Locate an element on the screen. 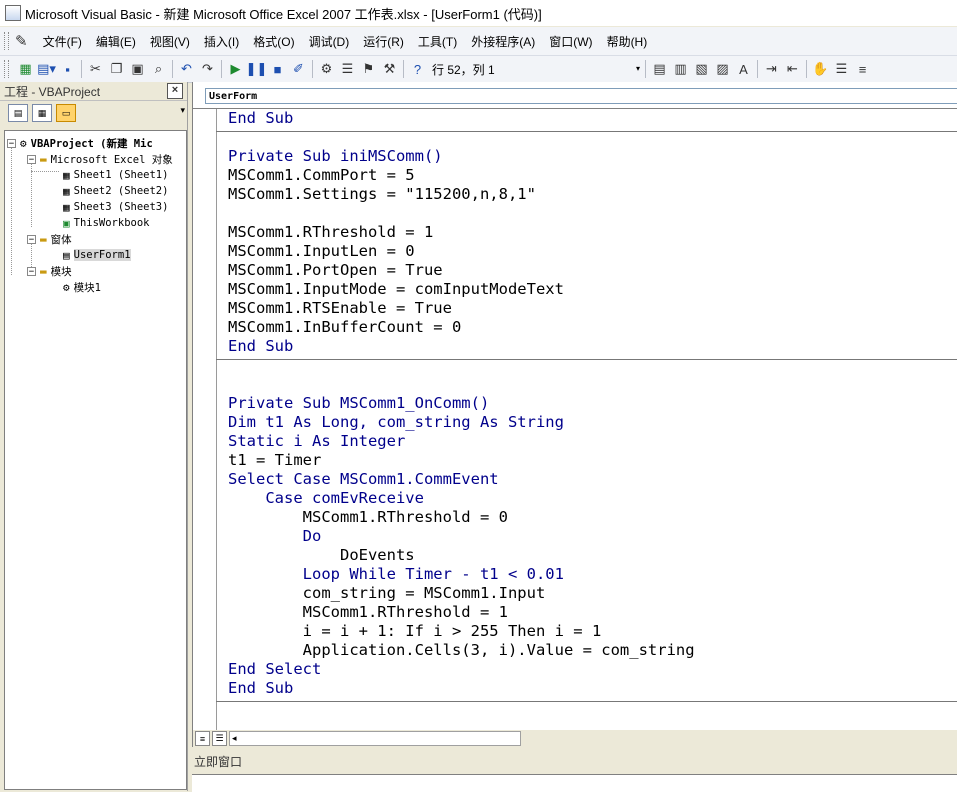  design-mode-icon: ✐ is located at coordinates (298, 69).